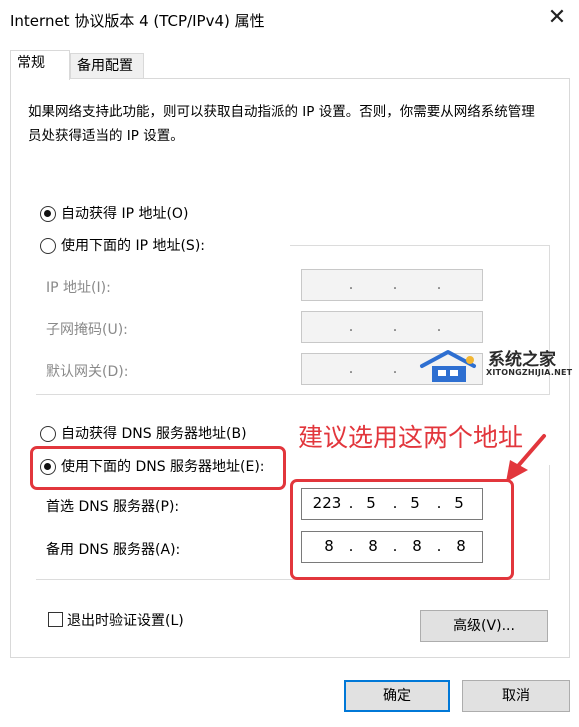 The image size is (579, 727). Describe the element at coordinates (448, 366) in the screenshot. I see `watermark-logo-icon` at that location.